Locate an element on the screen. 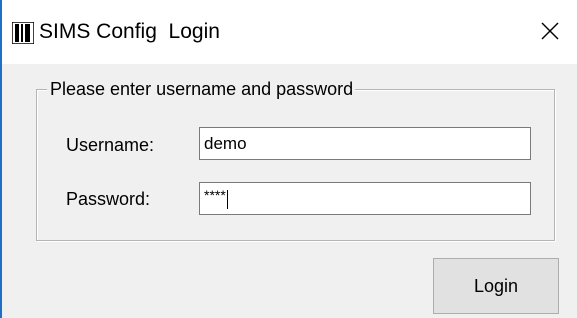 This screenshot has height=318, width=577. username-value: demo is located at coordinates (225, 143).